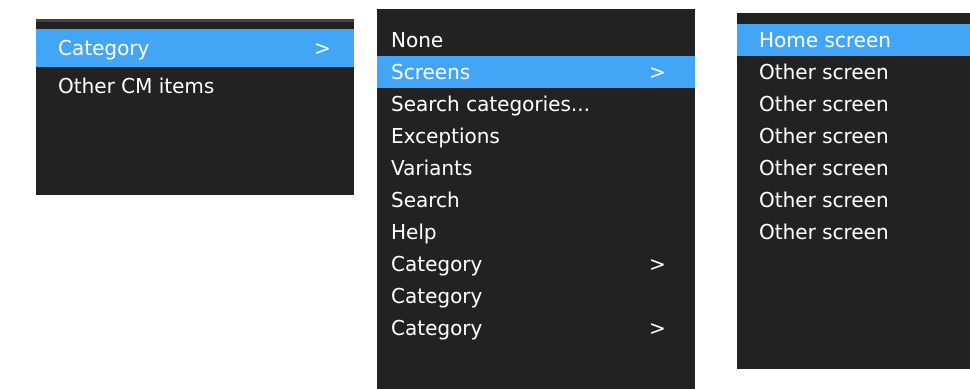 The image size is (970, 389). I want to click on menu-item-screens: Screens >, so click(536, 72).